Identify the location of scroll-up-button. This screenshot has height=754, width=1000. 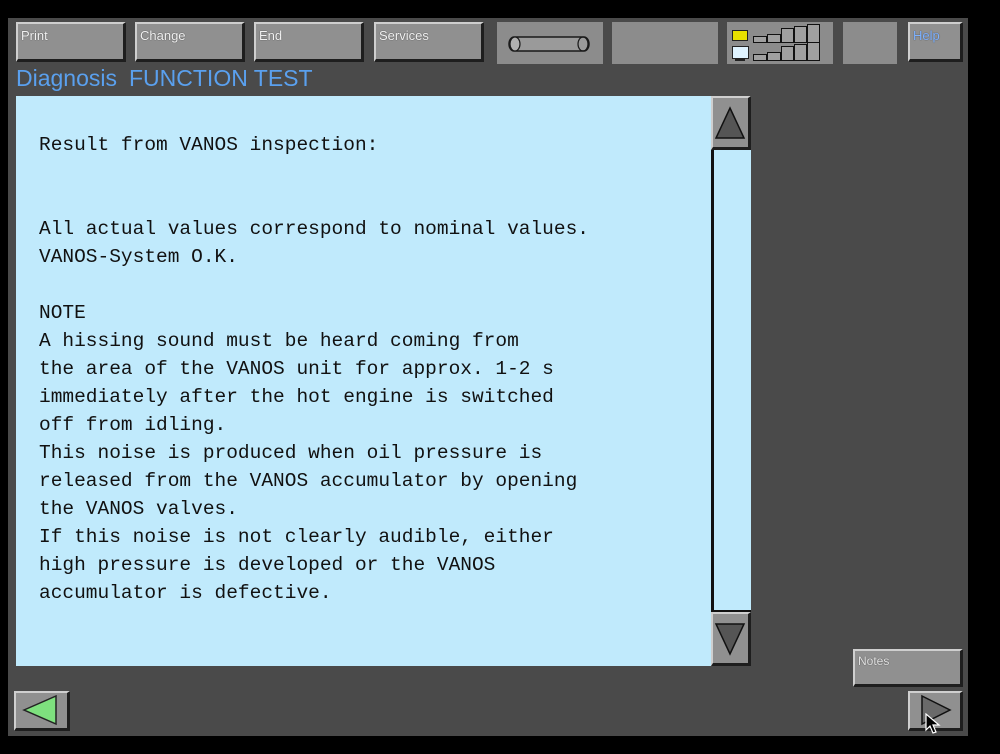
(731, 123).